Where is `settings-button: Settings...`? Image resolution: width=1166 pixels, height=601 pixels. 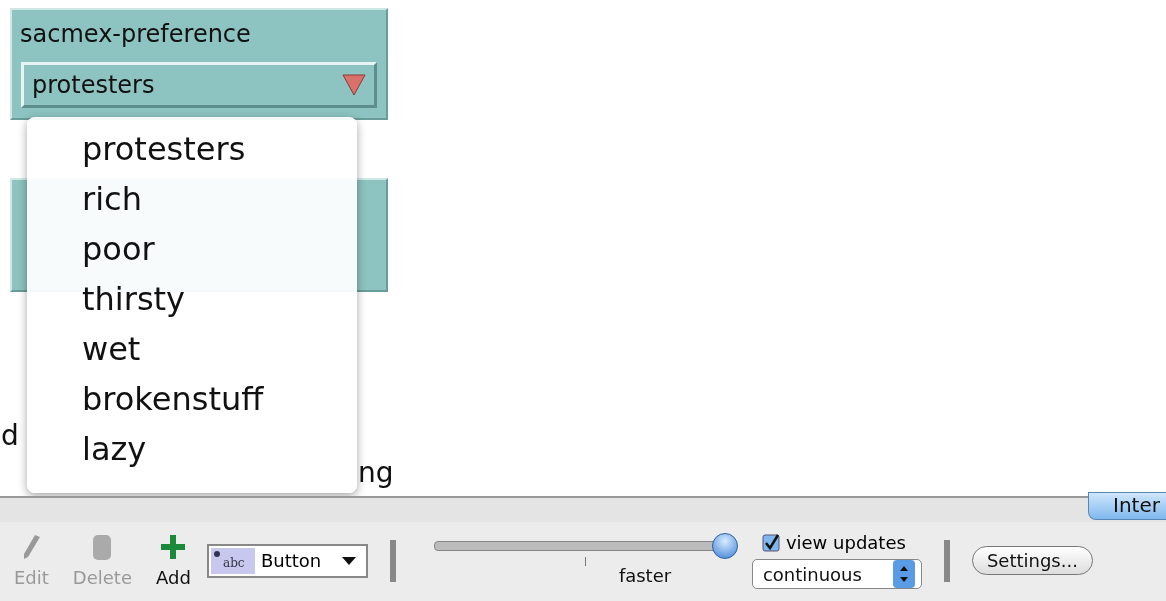 settings-button: Settings... is located at coordinates (1032, 560).